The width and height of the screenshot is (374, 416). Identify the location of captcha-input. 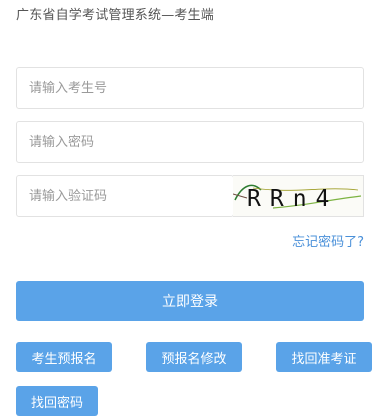
(125, 196).